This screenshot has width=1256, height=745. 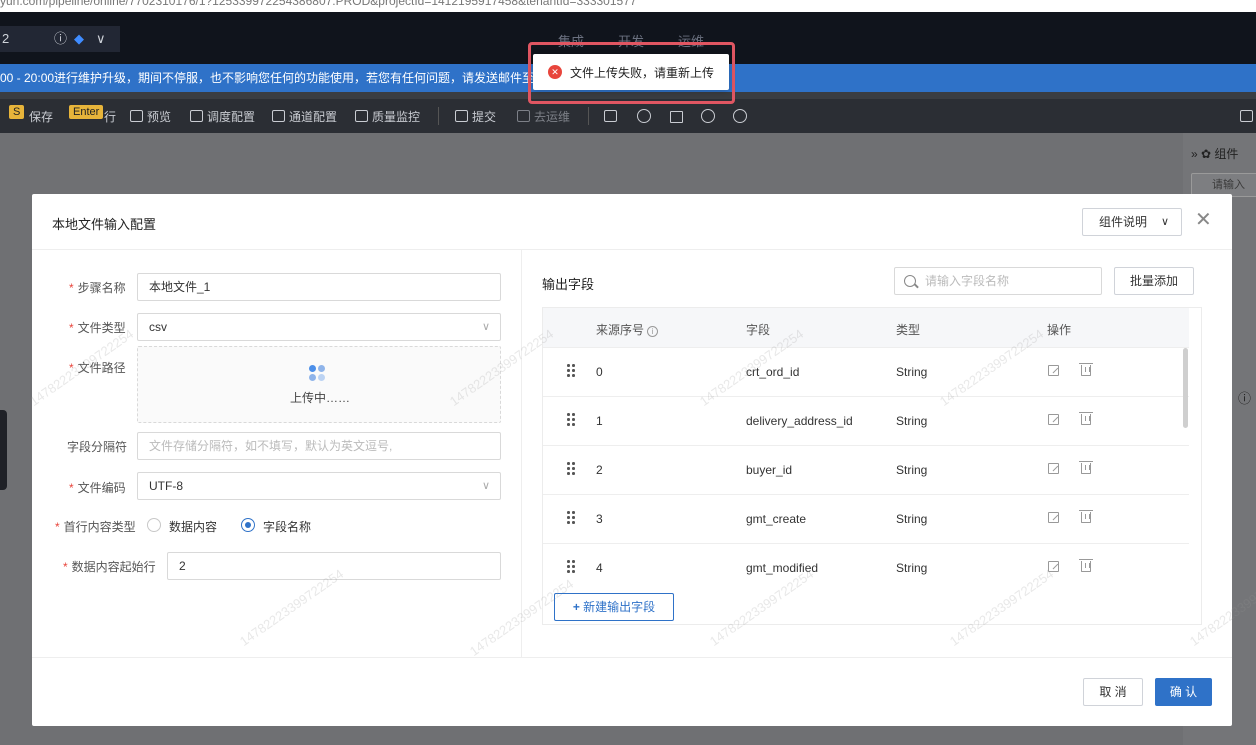 What do you see at coordinates (97, 328) in the screenshot?
I see `file-type-label: * 文件类型` at bounding box center [97, 328].